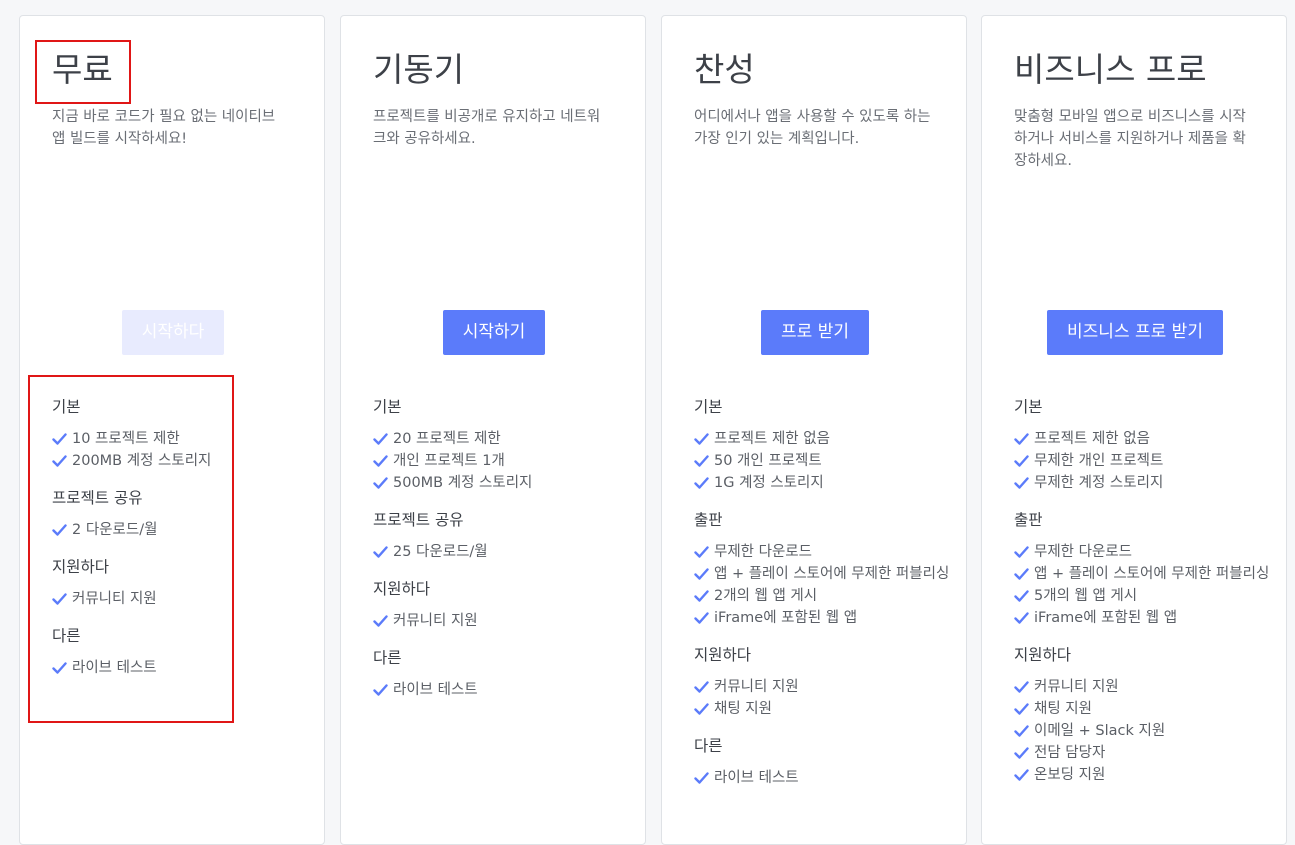  Describe the element at coordinates (1070, 753) in the screenshot. I see `feature-item-label: 전담 담당자` at that location.